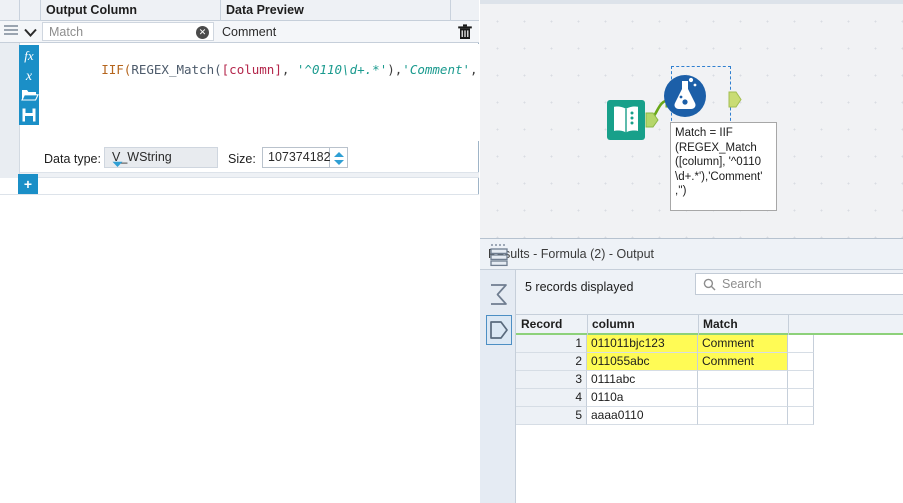 The image size is (903, 503). What do you see at coordinates (571, 254) in the screenshot?
I see `results-title: Results - Formula (2) - Output` at bounding box center [571, 254].